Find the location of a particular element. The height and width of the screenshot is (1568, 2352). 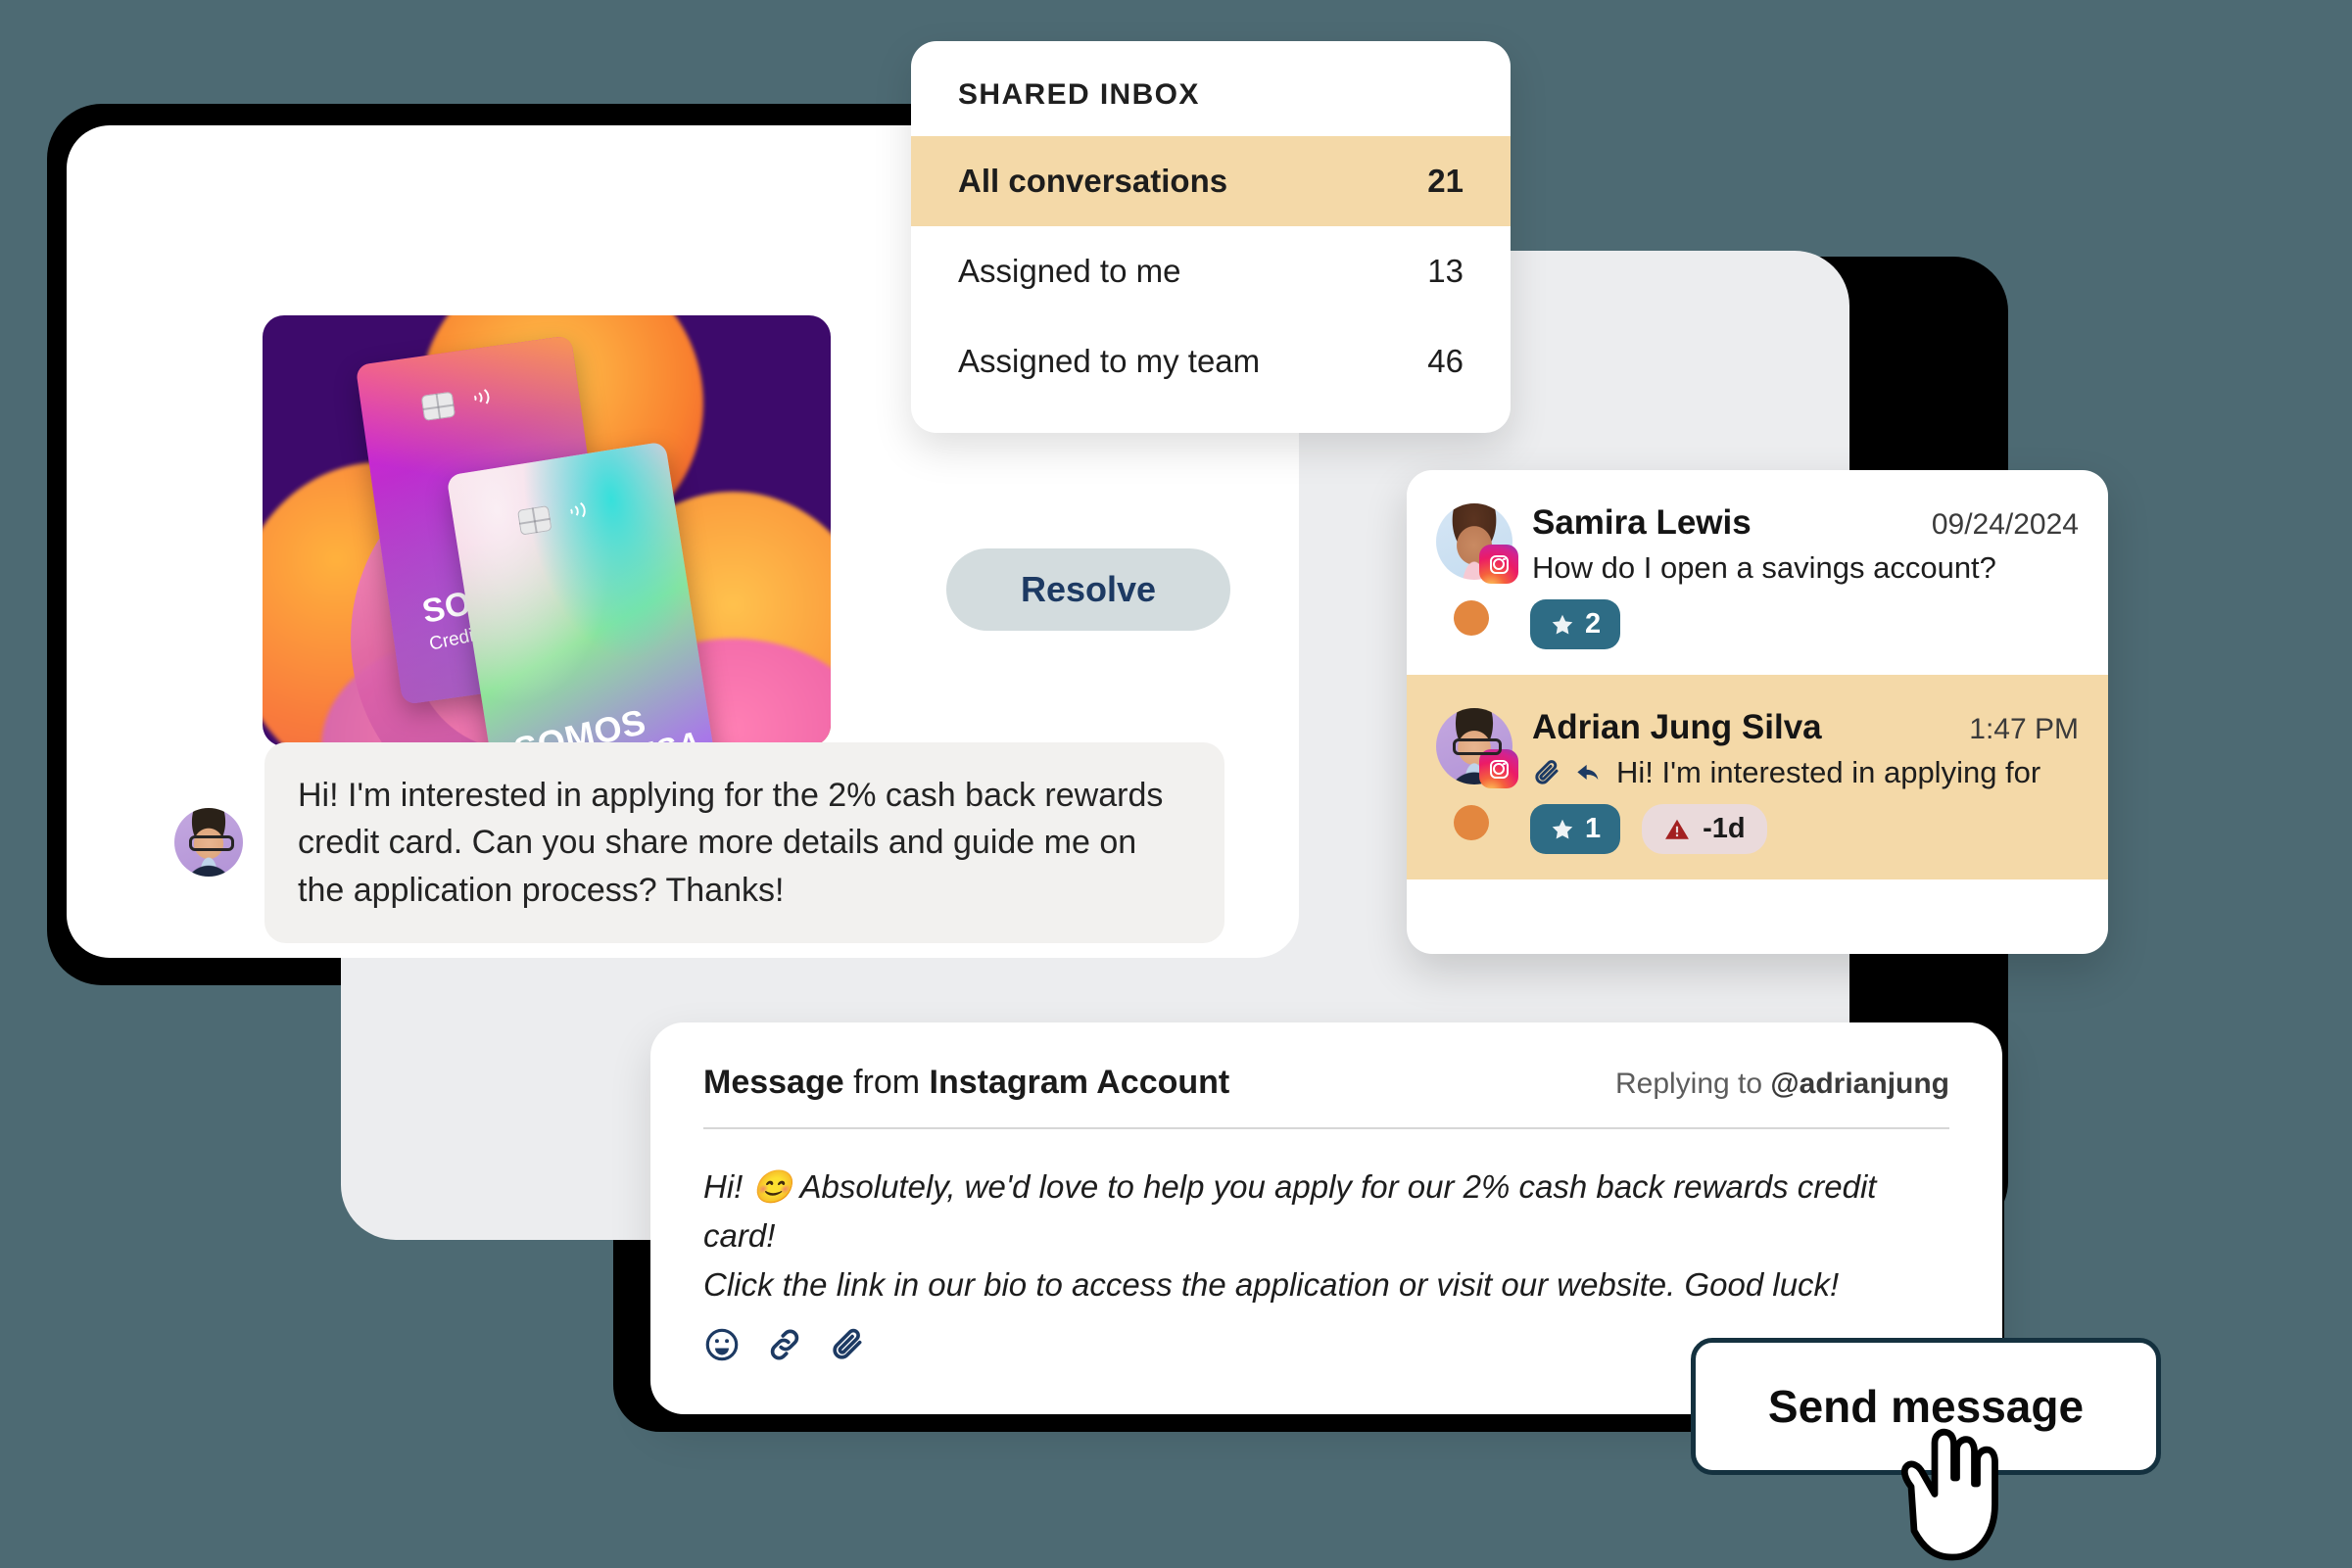

star-count: 2 is located at coordinates (1593, 624).